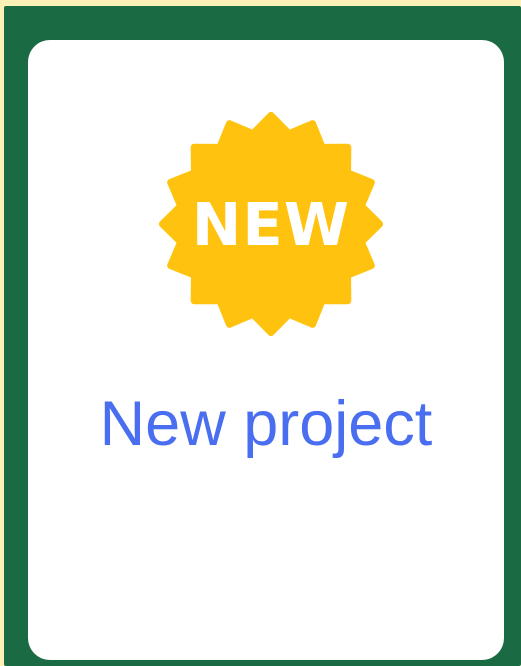 This screenshot has height=666, width=521. What do you see at coordinates (266, 424) in the screenshot?
I see `new-project-label: New project` at bounding box center [266, 424].